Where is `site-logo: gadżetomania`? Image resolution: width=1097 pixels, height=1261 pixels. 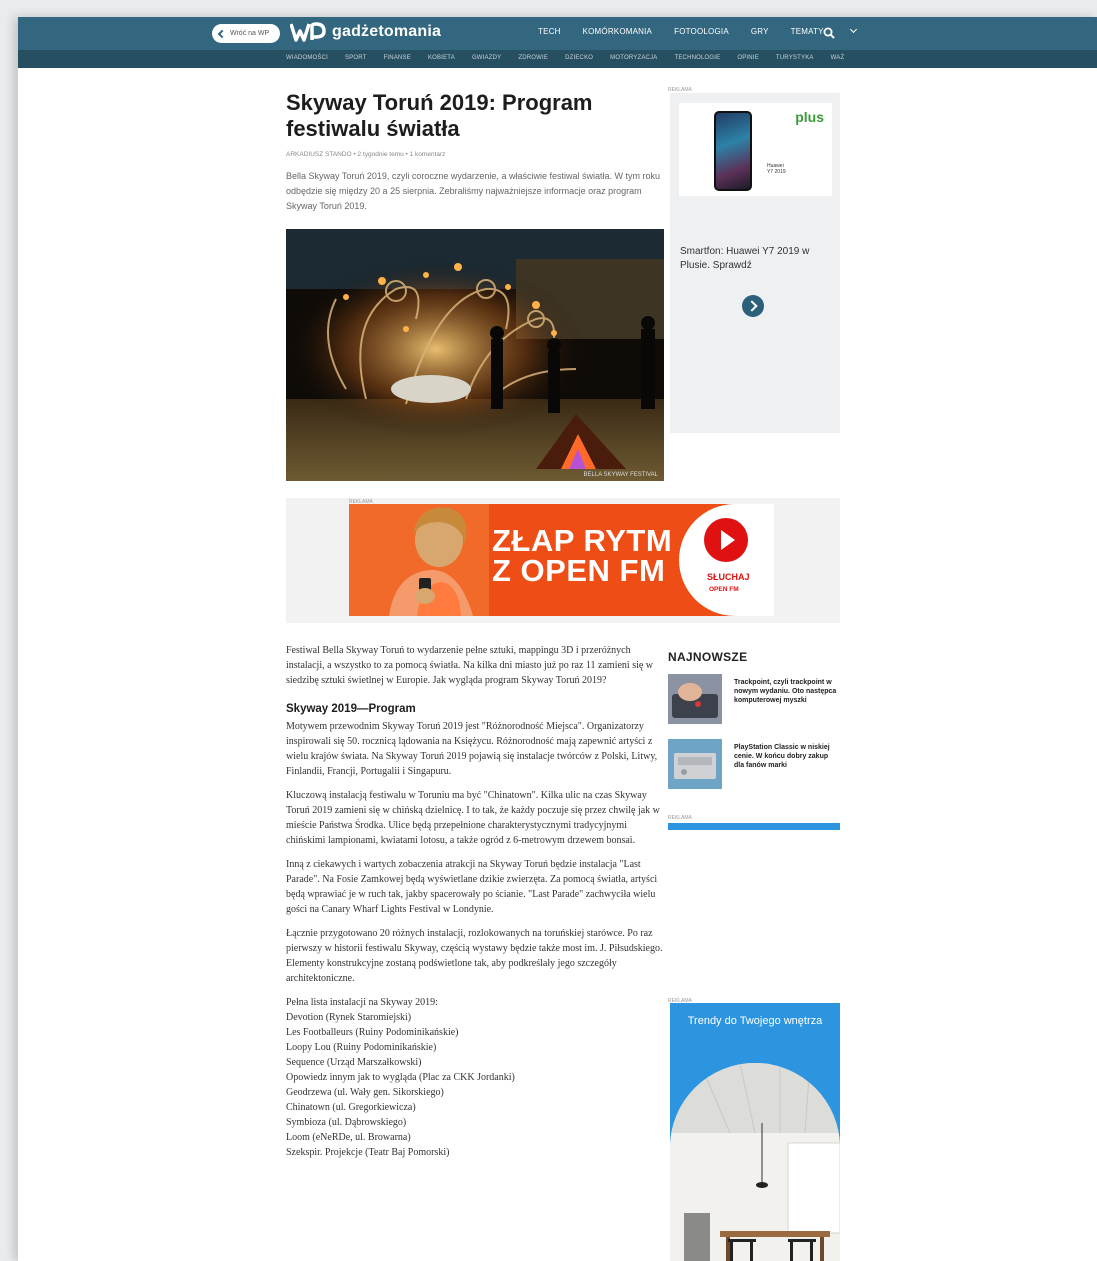 site-logo: gadżetomania is located at coordinates (365, 32).